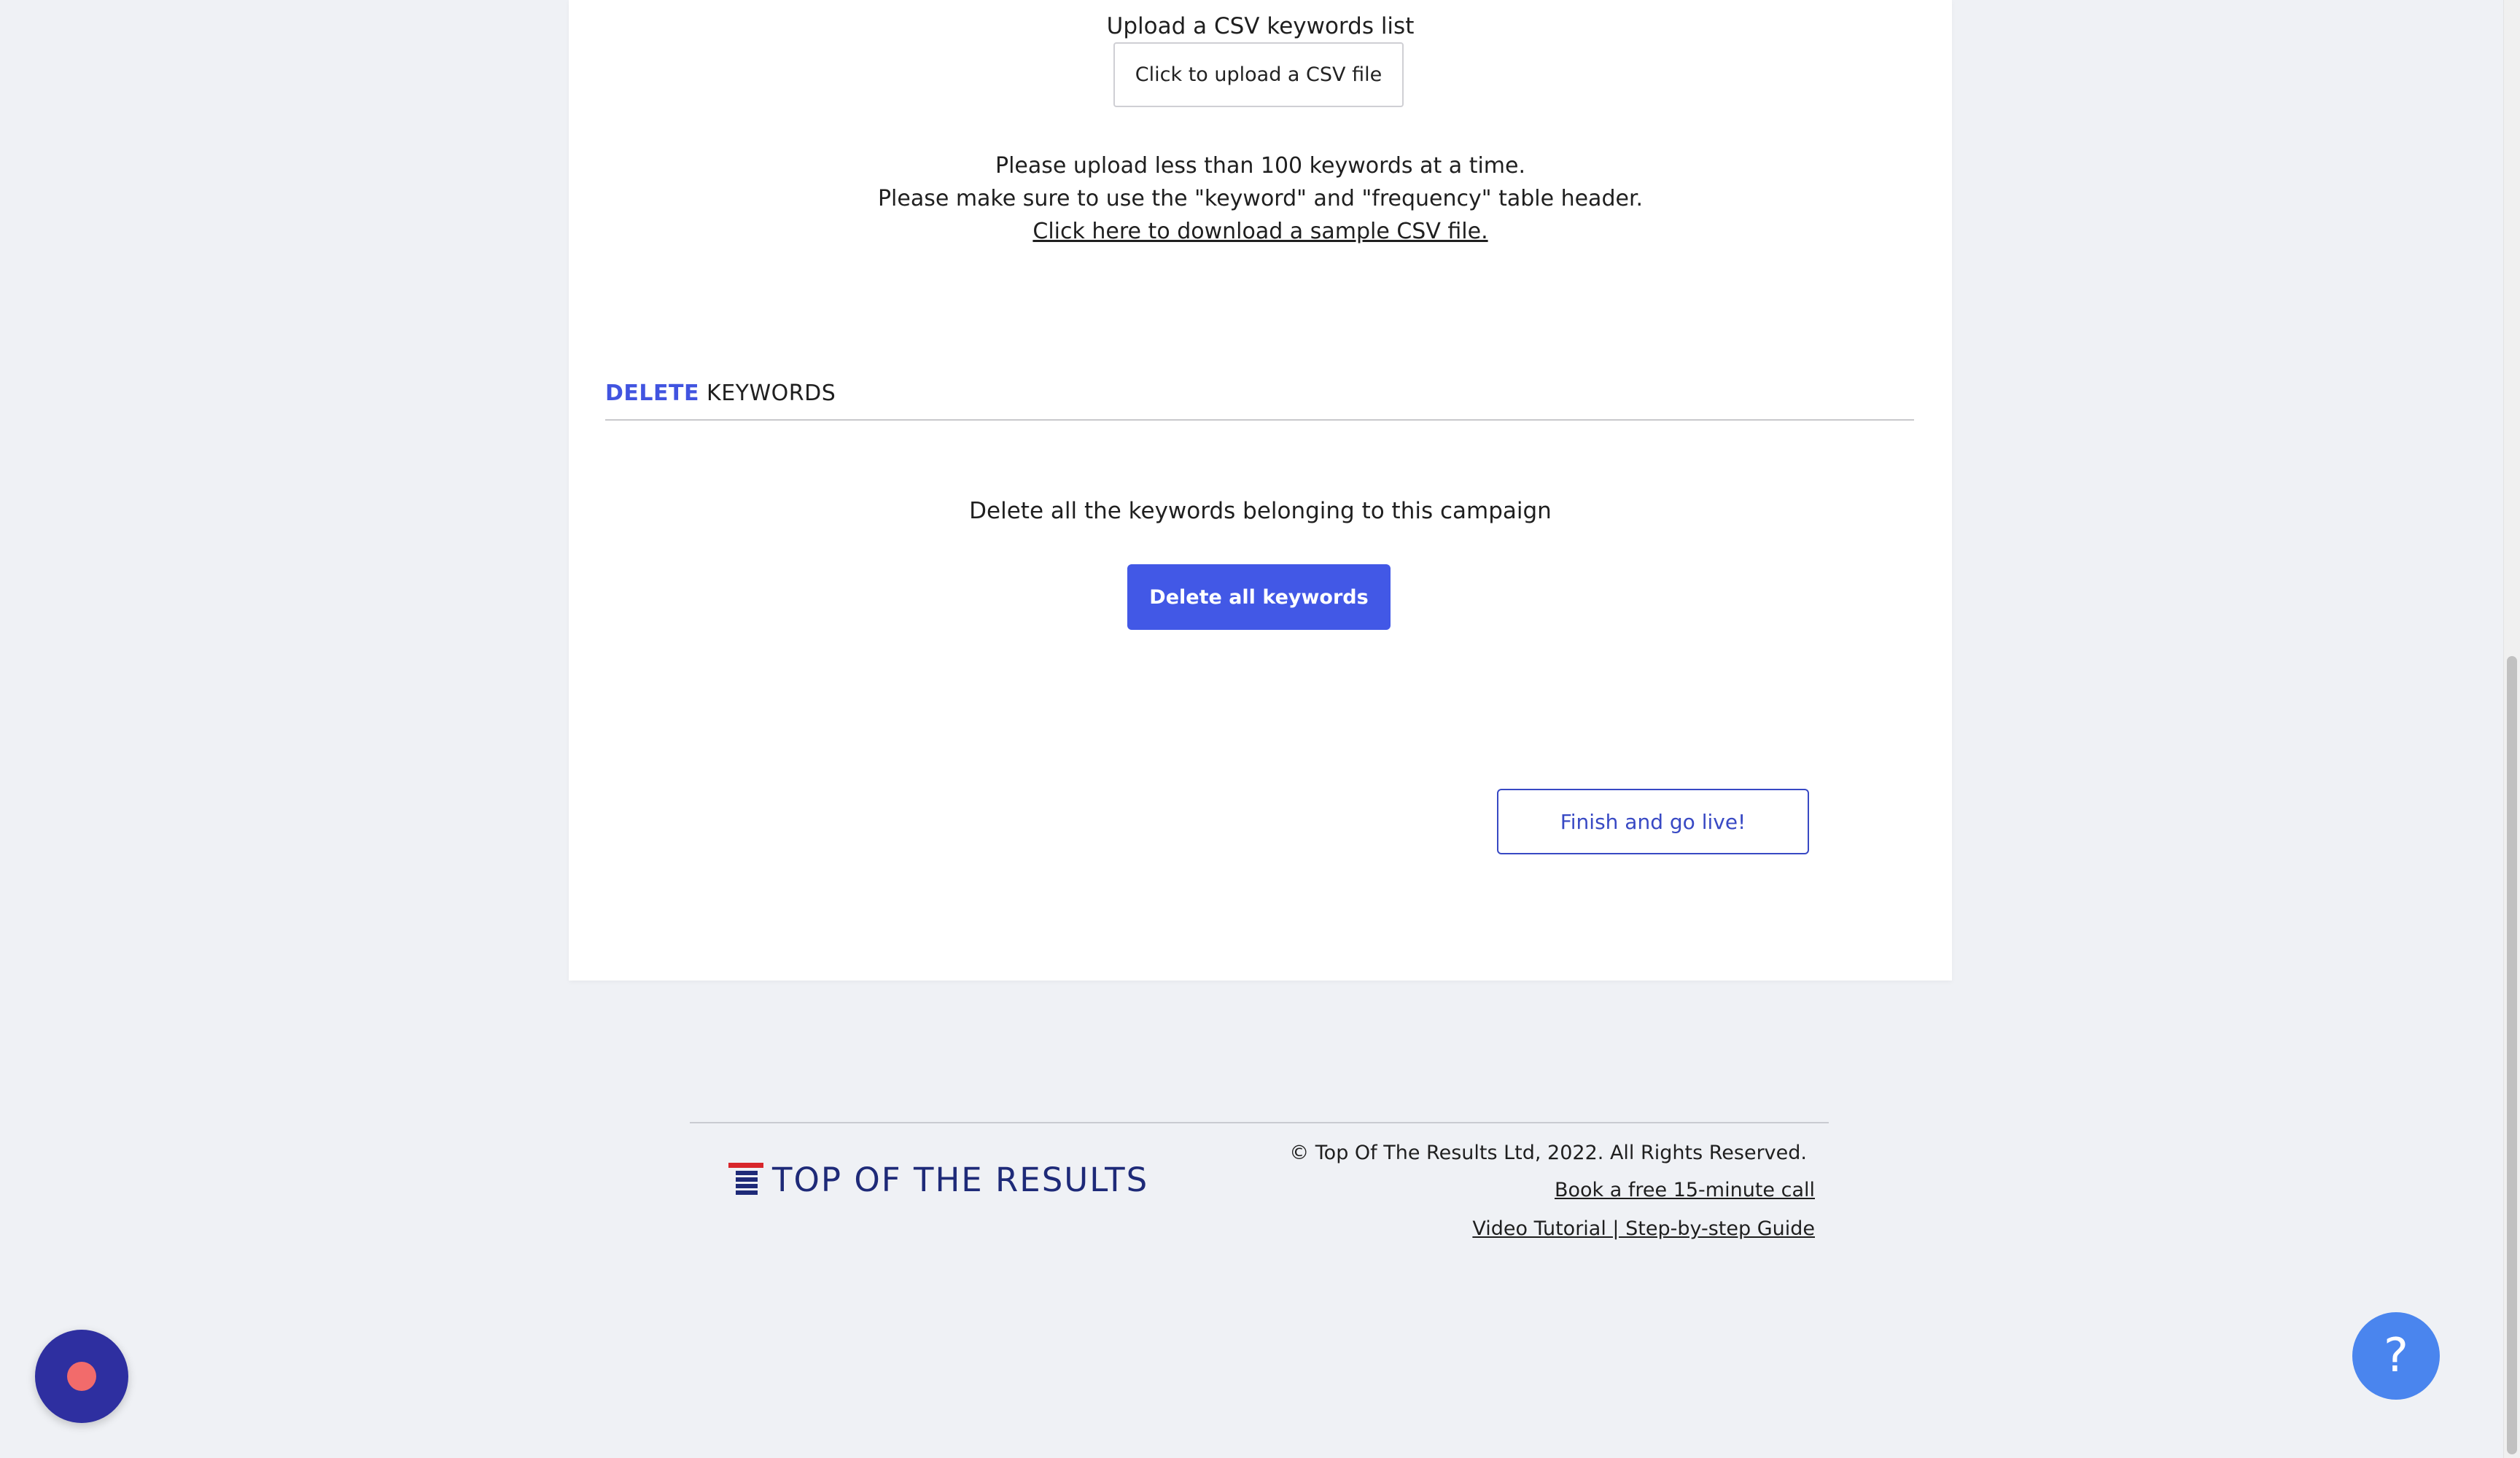  I want to click on logo-stack-icon, so click(745, 1179).